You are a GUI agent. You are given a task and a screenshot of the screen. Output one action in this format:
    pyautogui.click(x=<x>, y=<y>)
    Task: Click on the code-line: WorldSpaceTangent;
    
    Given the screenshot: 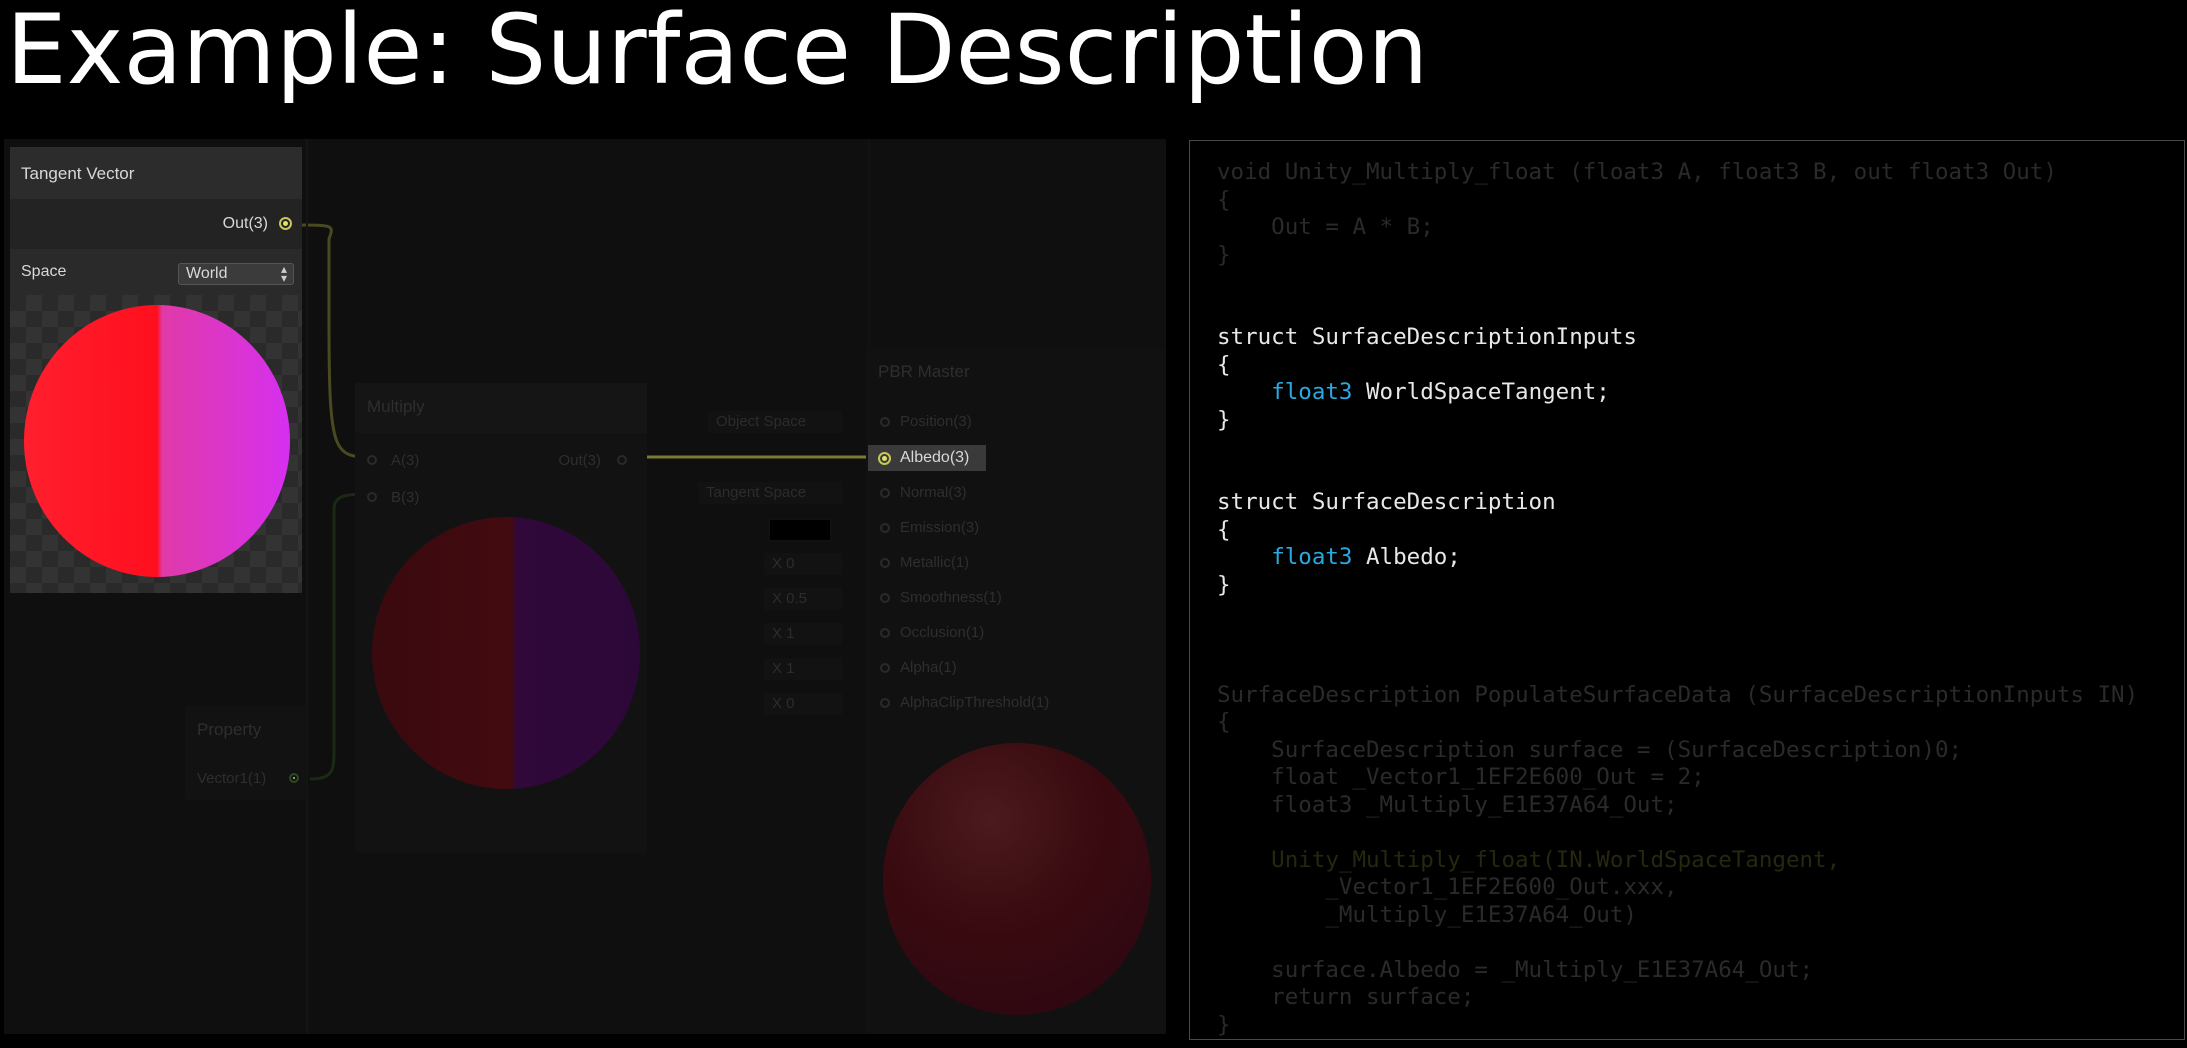 What is the action you would take?
    pyautogui.click(x=1481, y=392)
    